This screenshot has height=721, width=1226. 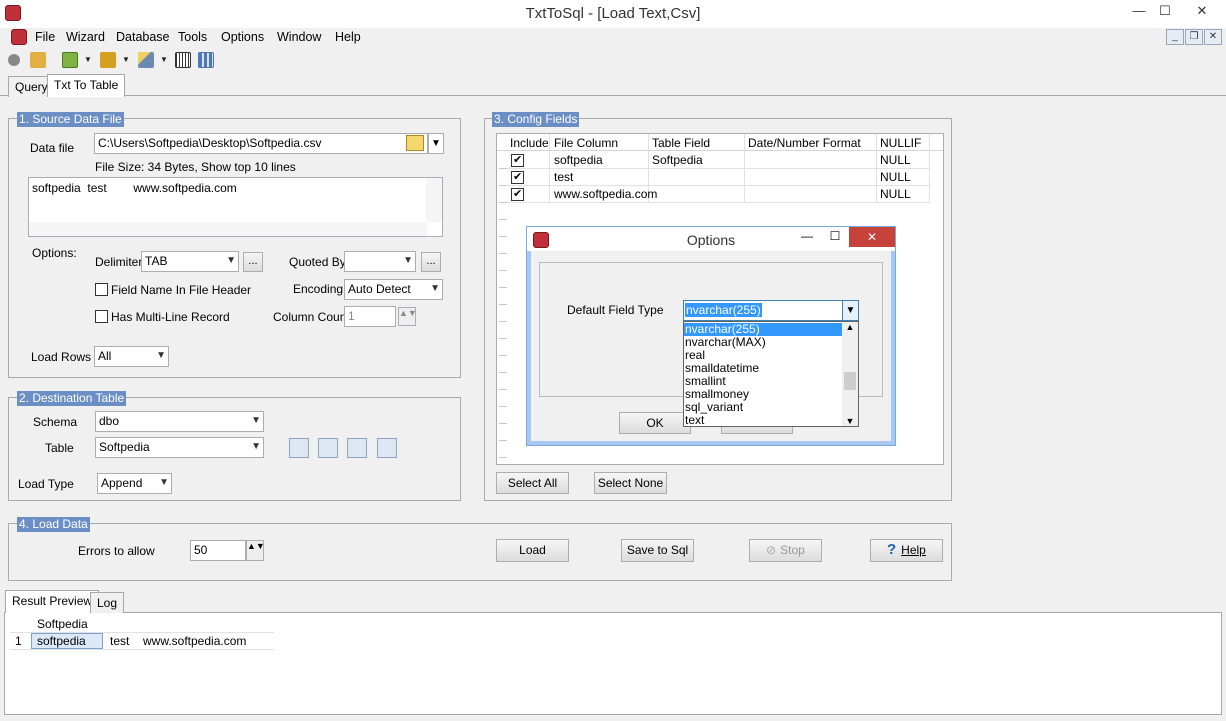 What do you see at coordinates (146, 60) in the screenshot?
I see `wand-icon` at bounding box center [146, 60].